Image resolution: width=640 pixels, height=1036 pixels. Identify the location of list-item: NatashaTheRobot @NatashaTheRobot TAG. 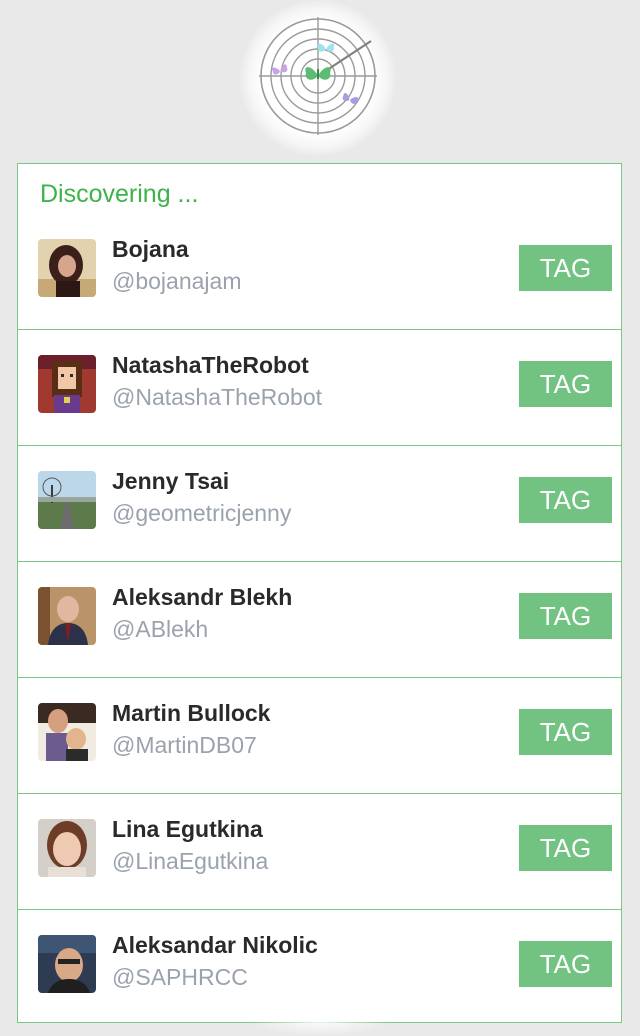
(319, 388).